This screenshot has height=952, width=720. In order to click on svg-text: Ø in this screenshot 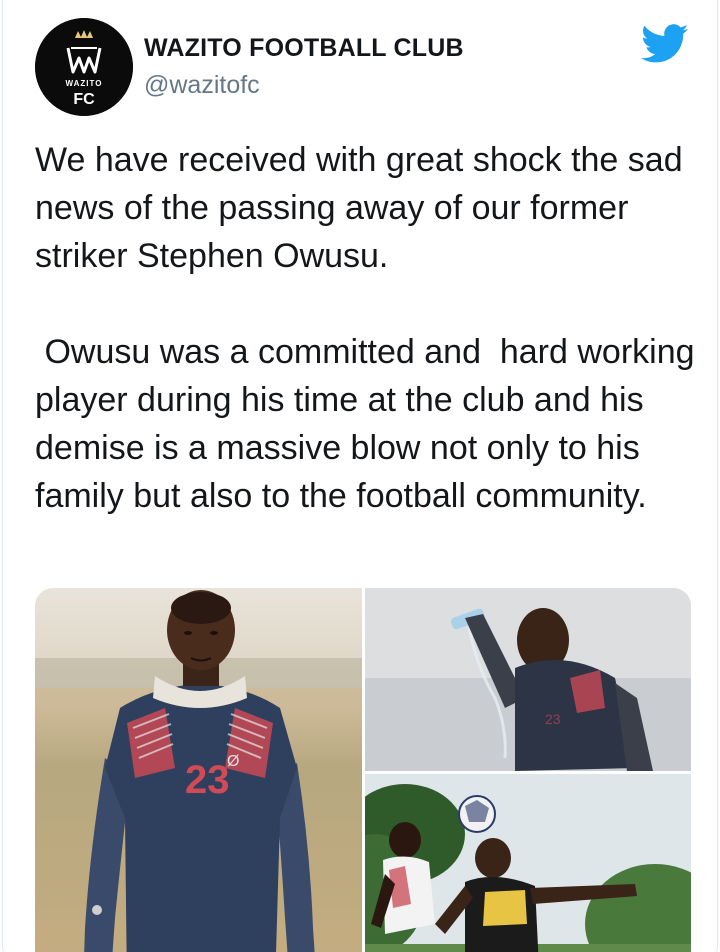, I will do `click(233, 761)`.